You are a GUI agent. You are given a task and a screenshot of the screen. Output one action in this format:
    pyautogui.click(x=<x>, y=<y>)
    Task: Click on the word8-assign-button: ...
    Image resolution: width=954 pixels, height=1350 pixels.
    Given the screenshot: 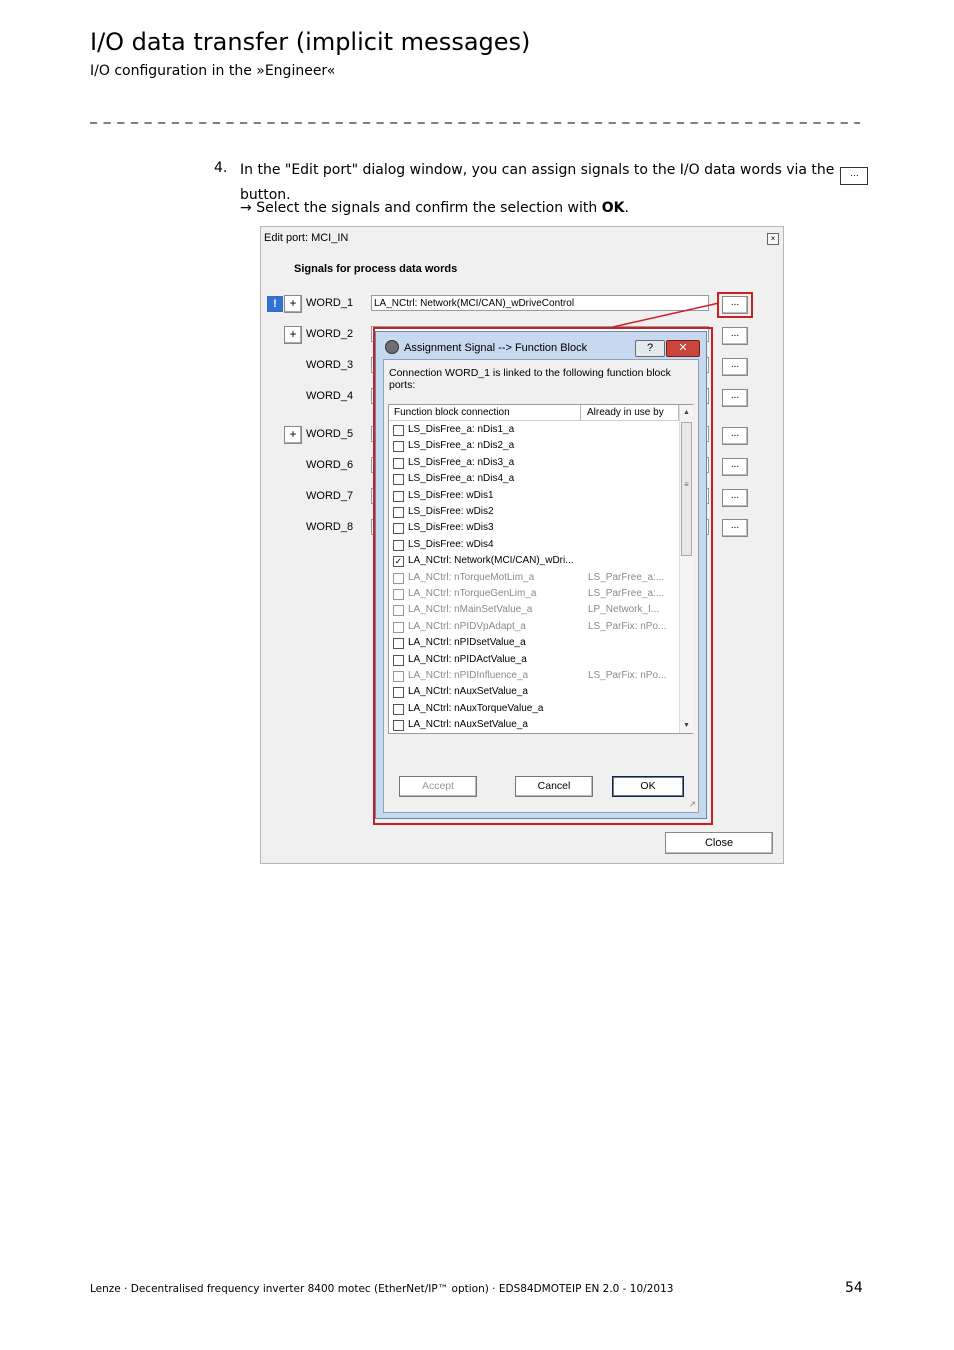 What is the action you would take?
    pyautogui.click(x=735, y=528)
    